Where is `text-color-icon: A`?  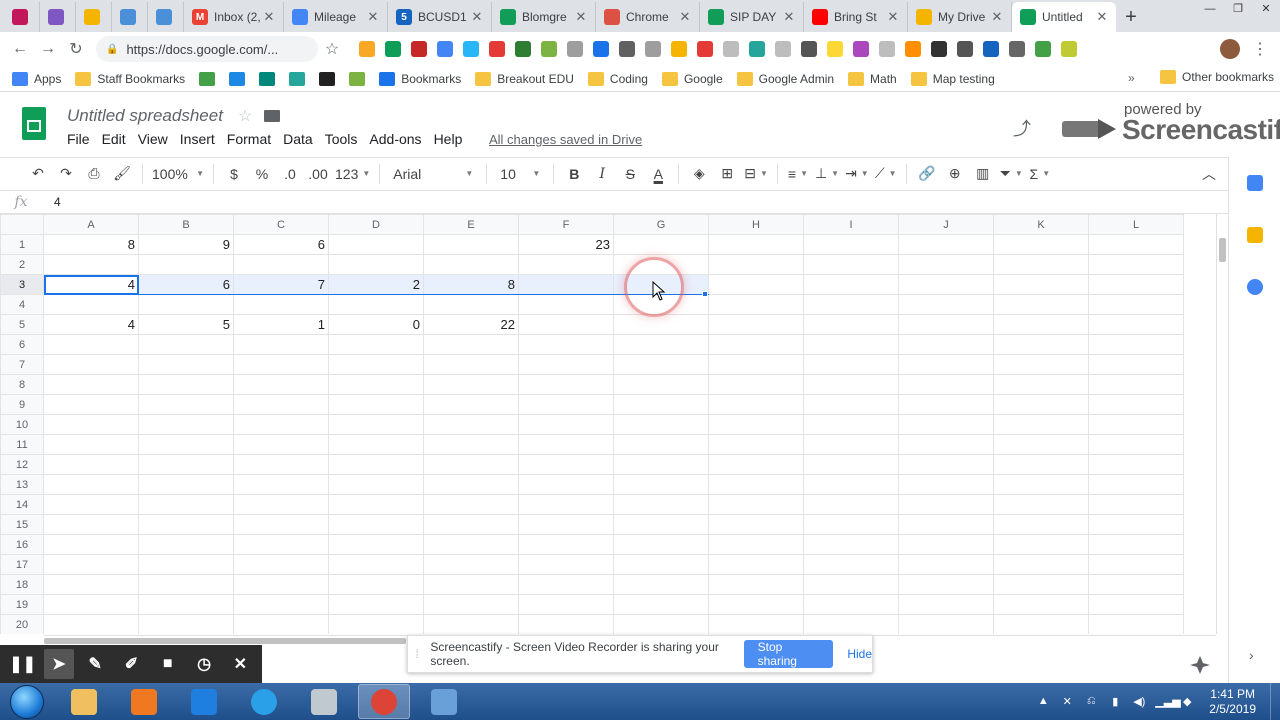 text-color-icon: A is located at coordinates (658, 174).